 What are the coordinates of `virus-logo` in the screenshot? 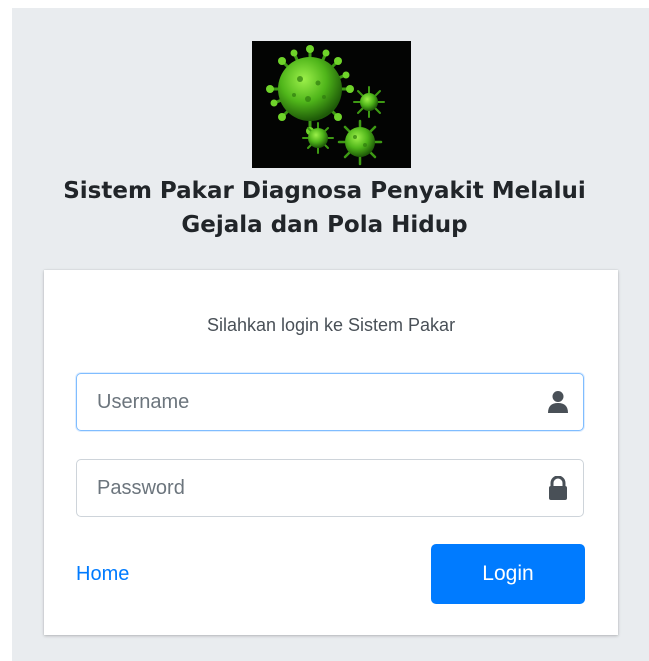 It's located at (331, 104).